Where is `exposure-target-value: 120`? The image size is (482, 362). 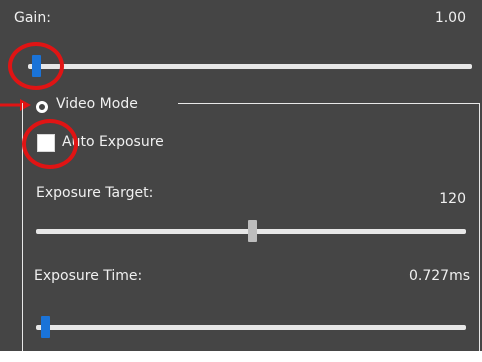 exposure-target-value: 120 is located at coordinates (452, 199).